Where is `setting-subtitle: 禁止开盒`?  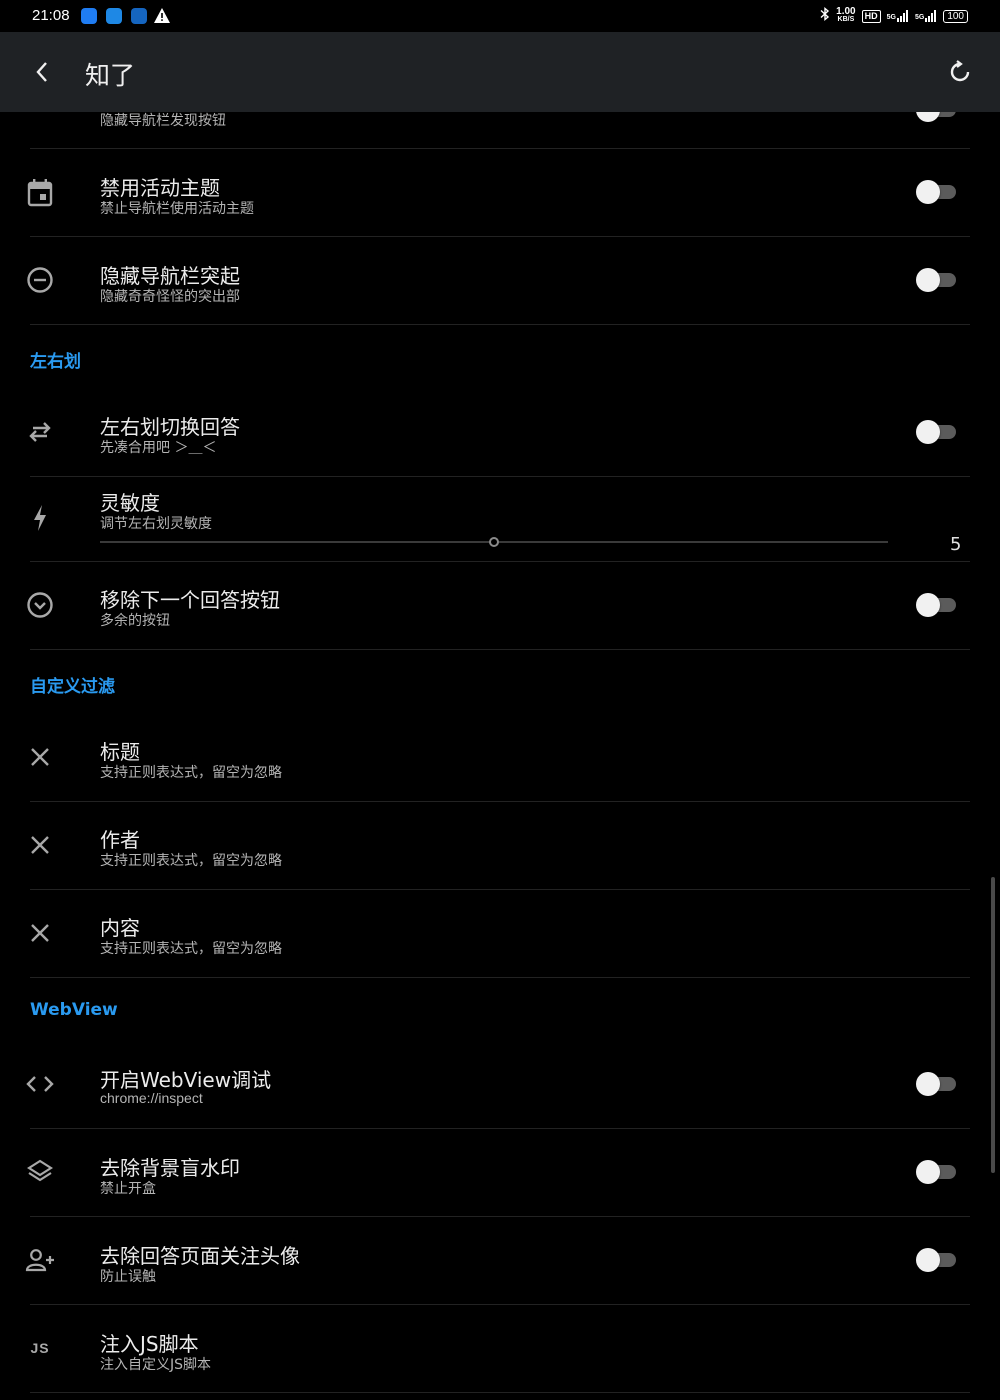
setting-subtitle: 禁止开盒 is located at coordinates (128, 1189).